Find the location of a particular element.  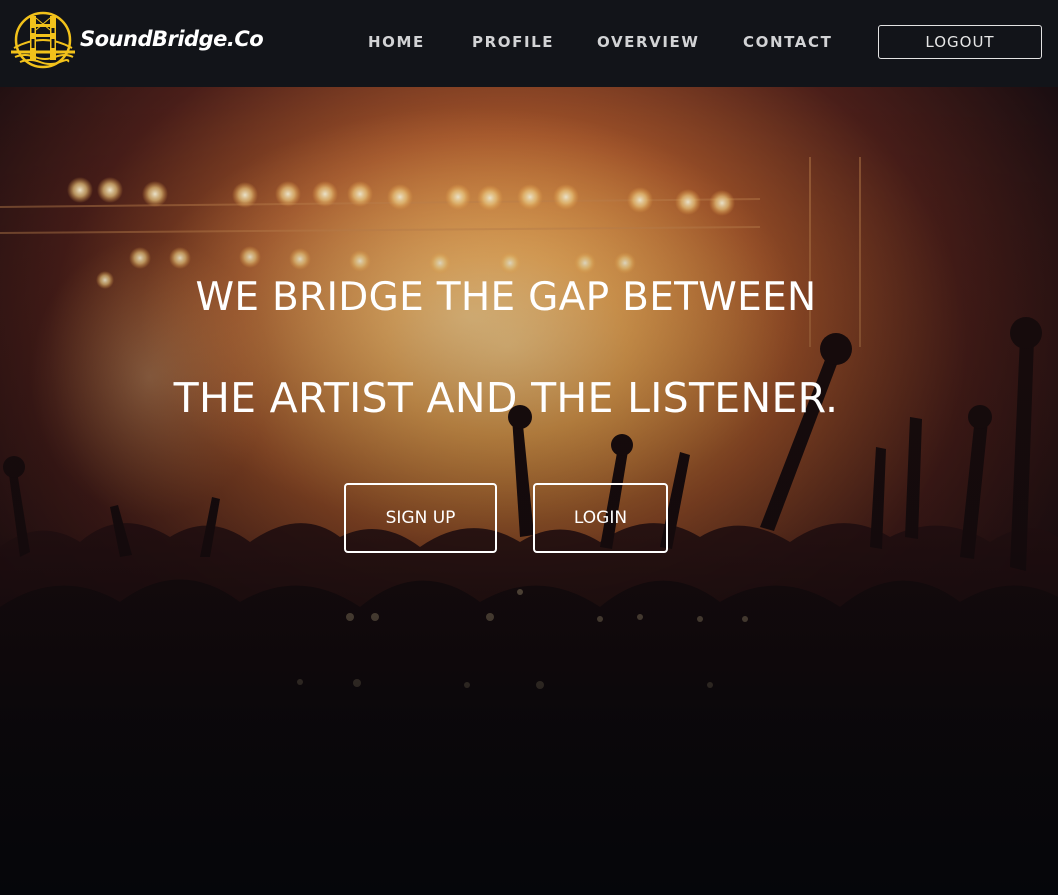

nav-link-home: HOME is located at coordinates (396, 42).